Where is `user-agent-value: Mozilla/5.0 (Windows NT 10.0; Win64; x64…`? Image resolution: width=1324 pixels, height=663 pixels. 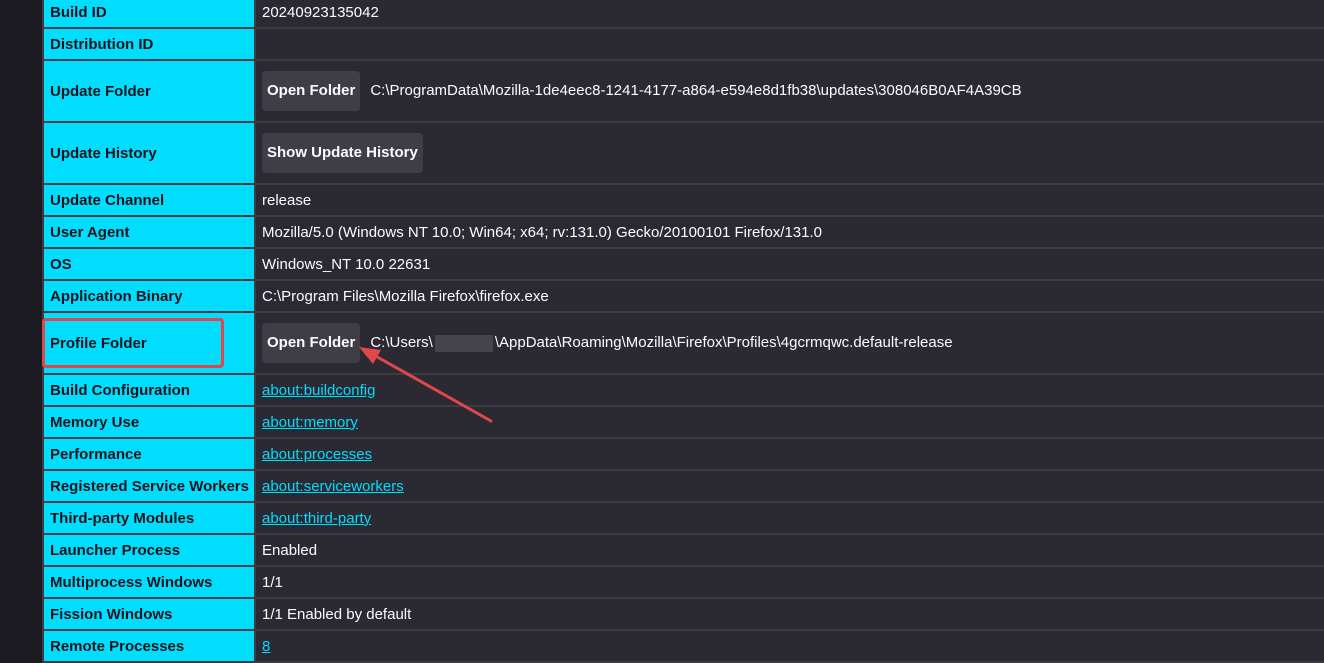
user-agent-value: Mozilla/5.0 (Windows NT 10.0; Win64; x64… is located at coordinates (789, 232).